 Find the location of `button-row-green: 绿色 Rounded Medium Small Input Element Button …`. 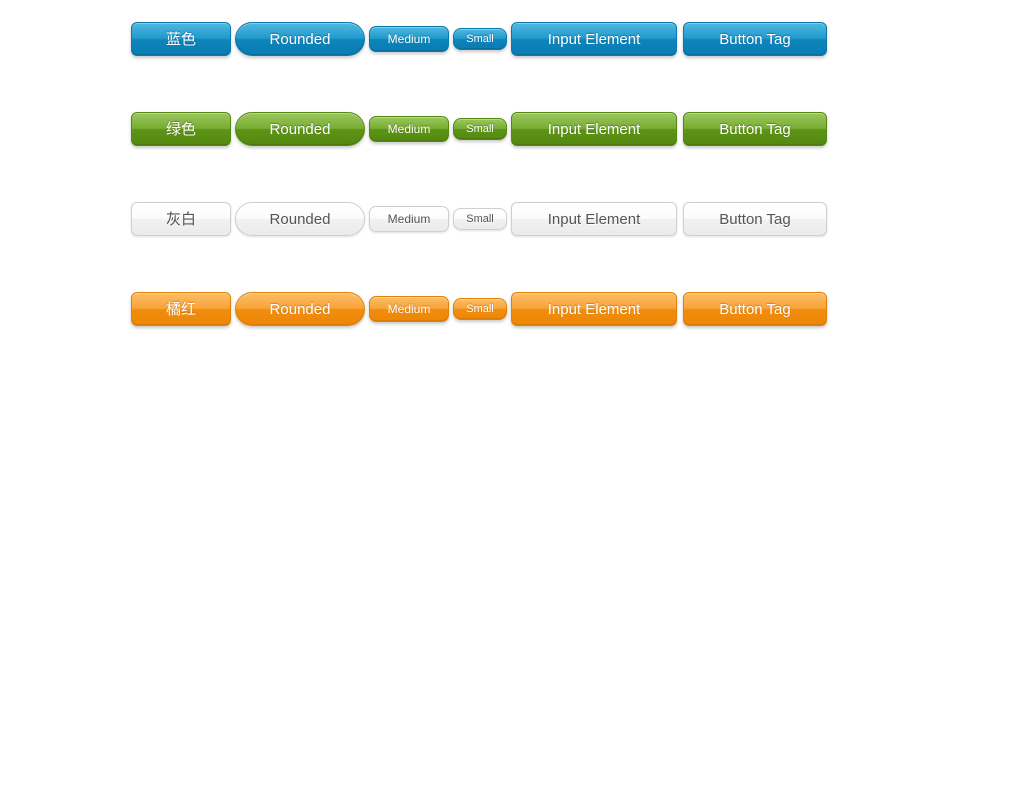

button-row-green: 绿色 Rounded Medium Small Input Element Button … is located at coordinates (479, 129).